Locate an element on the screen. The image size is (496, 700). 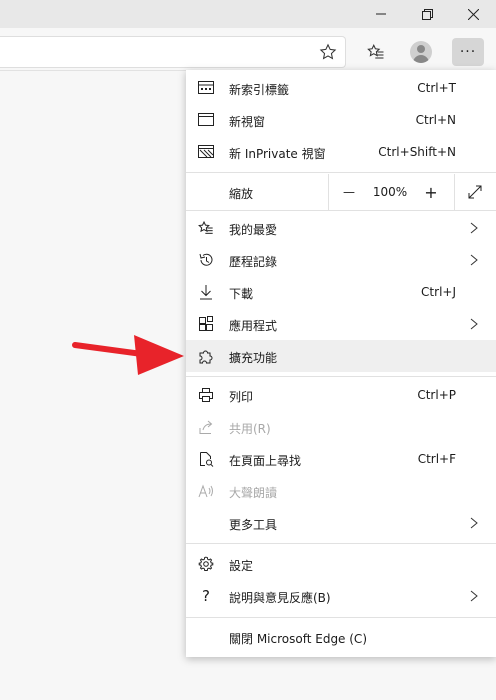
add-favorite-button is located at coordinates (328, 52).